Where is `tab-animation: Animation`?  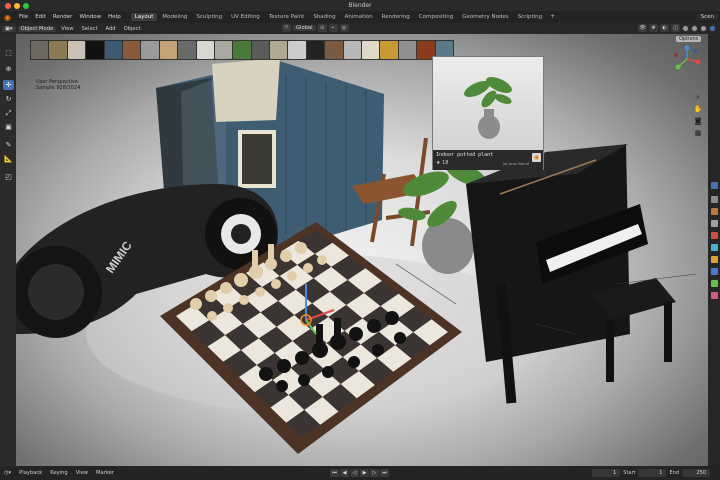 tab-animation: Animation is located at coordinates (359, 17).